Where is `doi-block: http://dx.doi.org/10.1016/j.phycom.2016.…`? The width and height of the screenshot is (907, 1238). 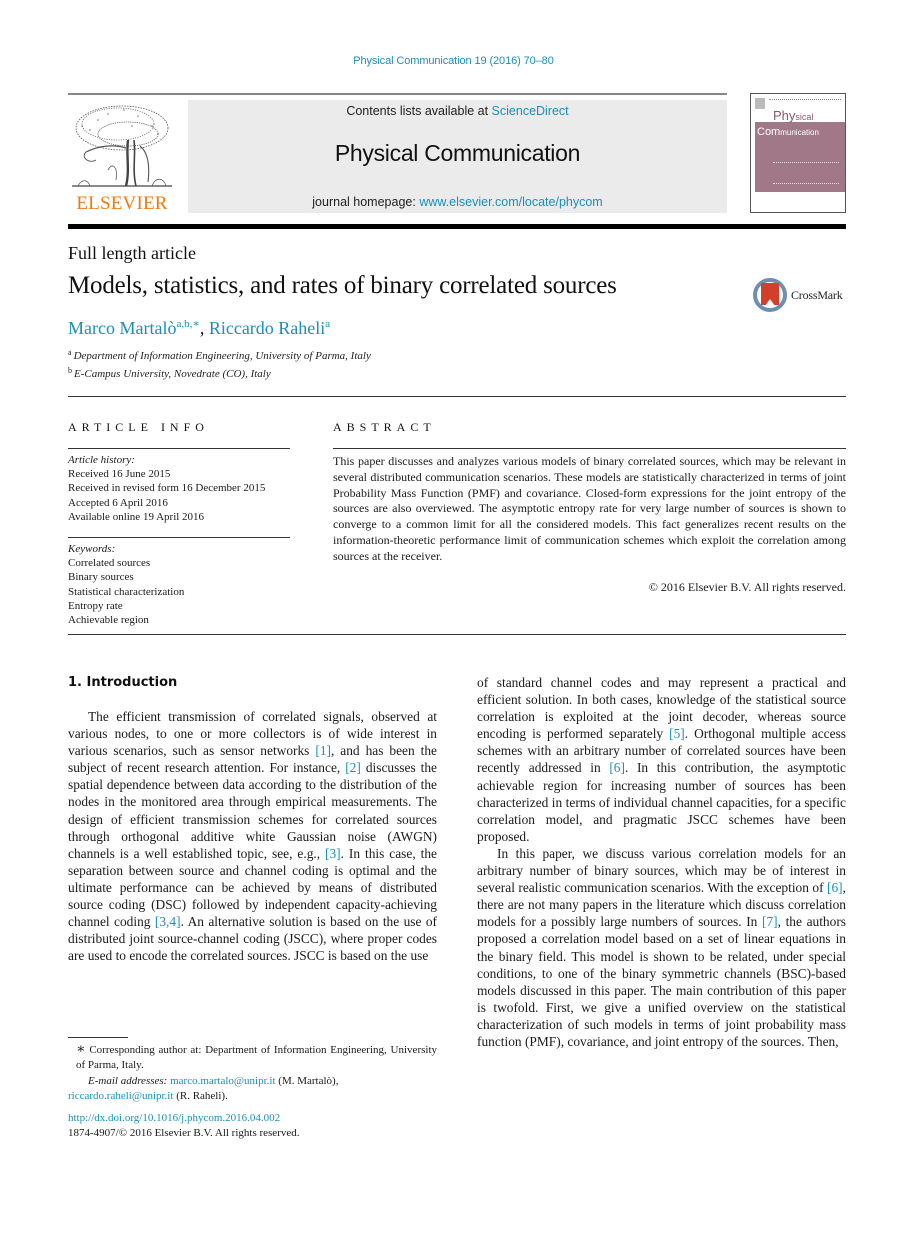 doi-block: http://dx.doi.org/10.1016/j.phycom.2016.… is located at coordinates (184, 1125).